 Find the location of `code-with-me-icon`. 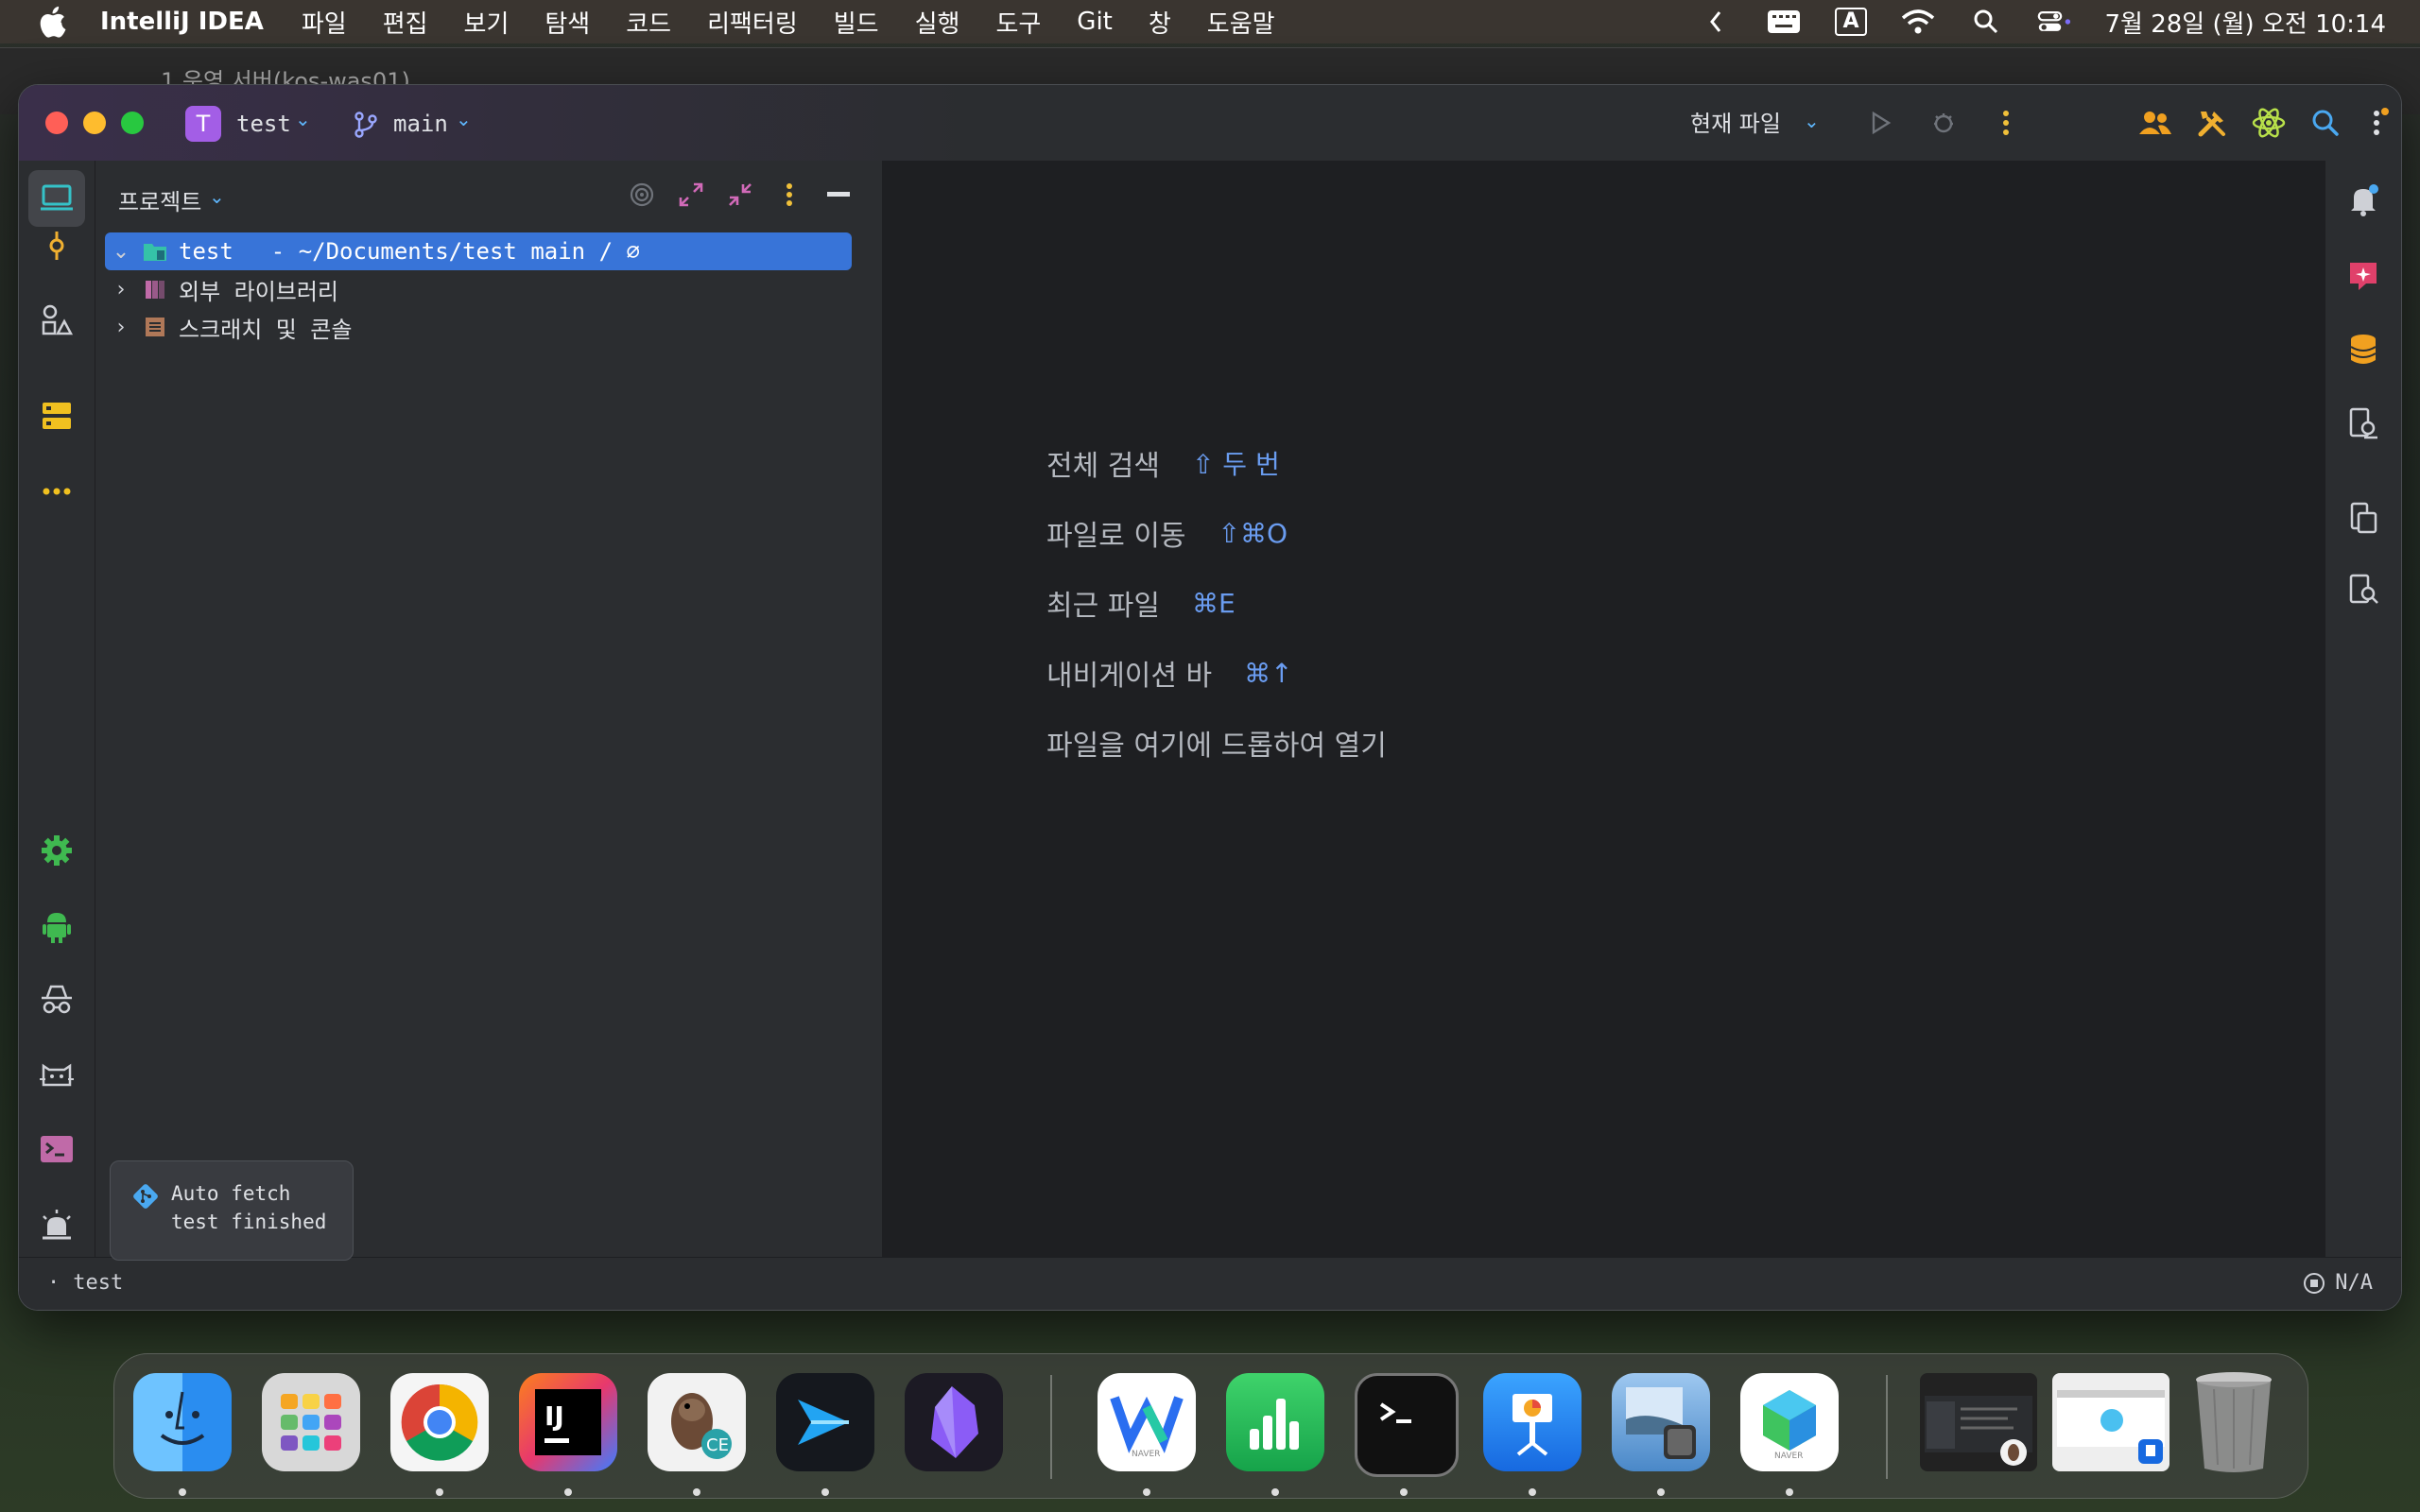

code-with-me-icon is located at coordinates (2155, 123).